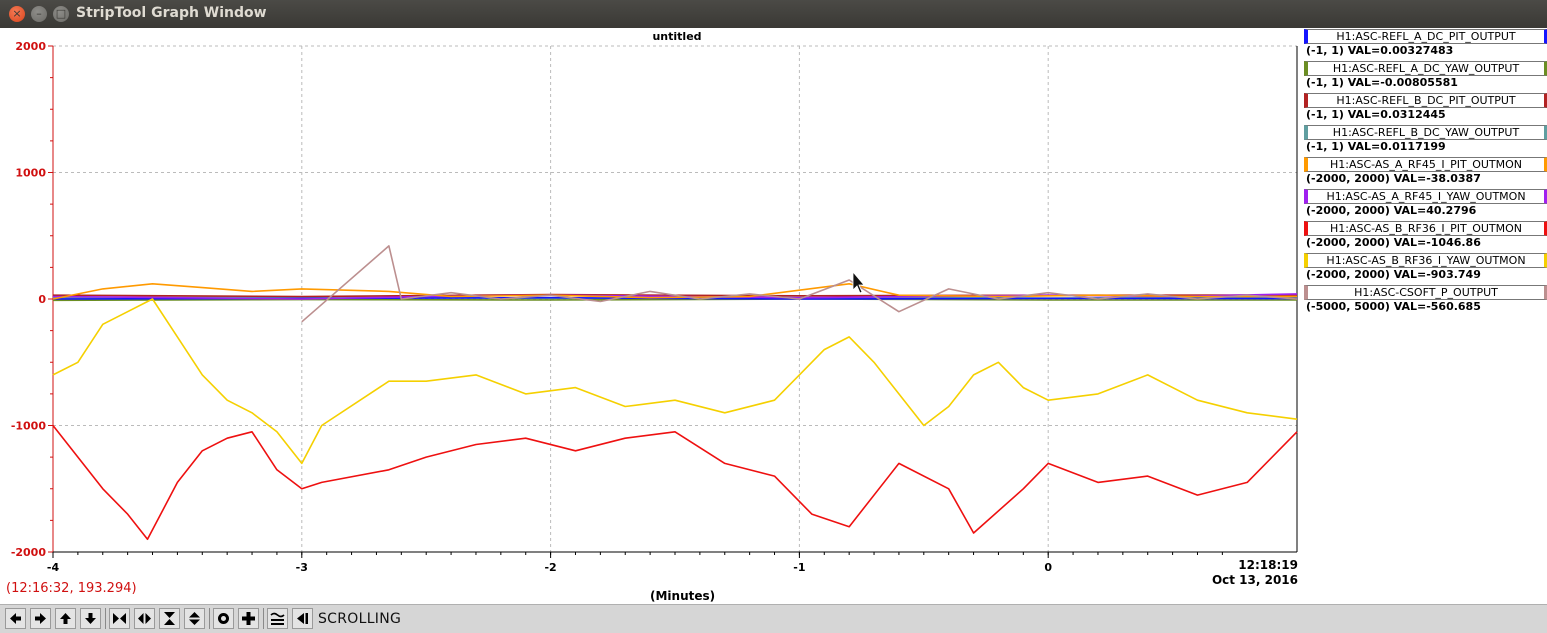 This screenshot has width=1547, height=633. Describe the element at coordinates (858, 282) in the screenshot. I see `mouse-cursor-icon` at that location.